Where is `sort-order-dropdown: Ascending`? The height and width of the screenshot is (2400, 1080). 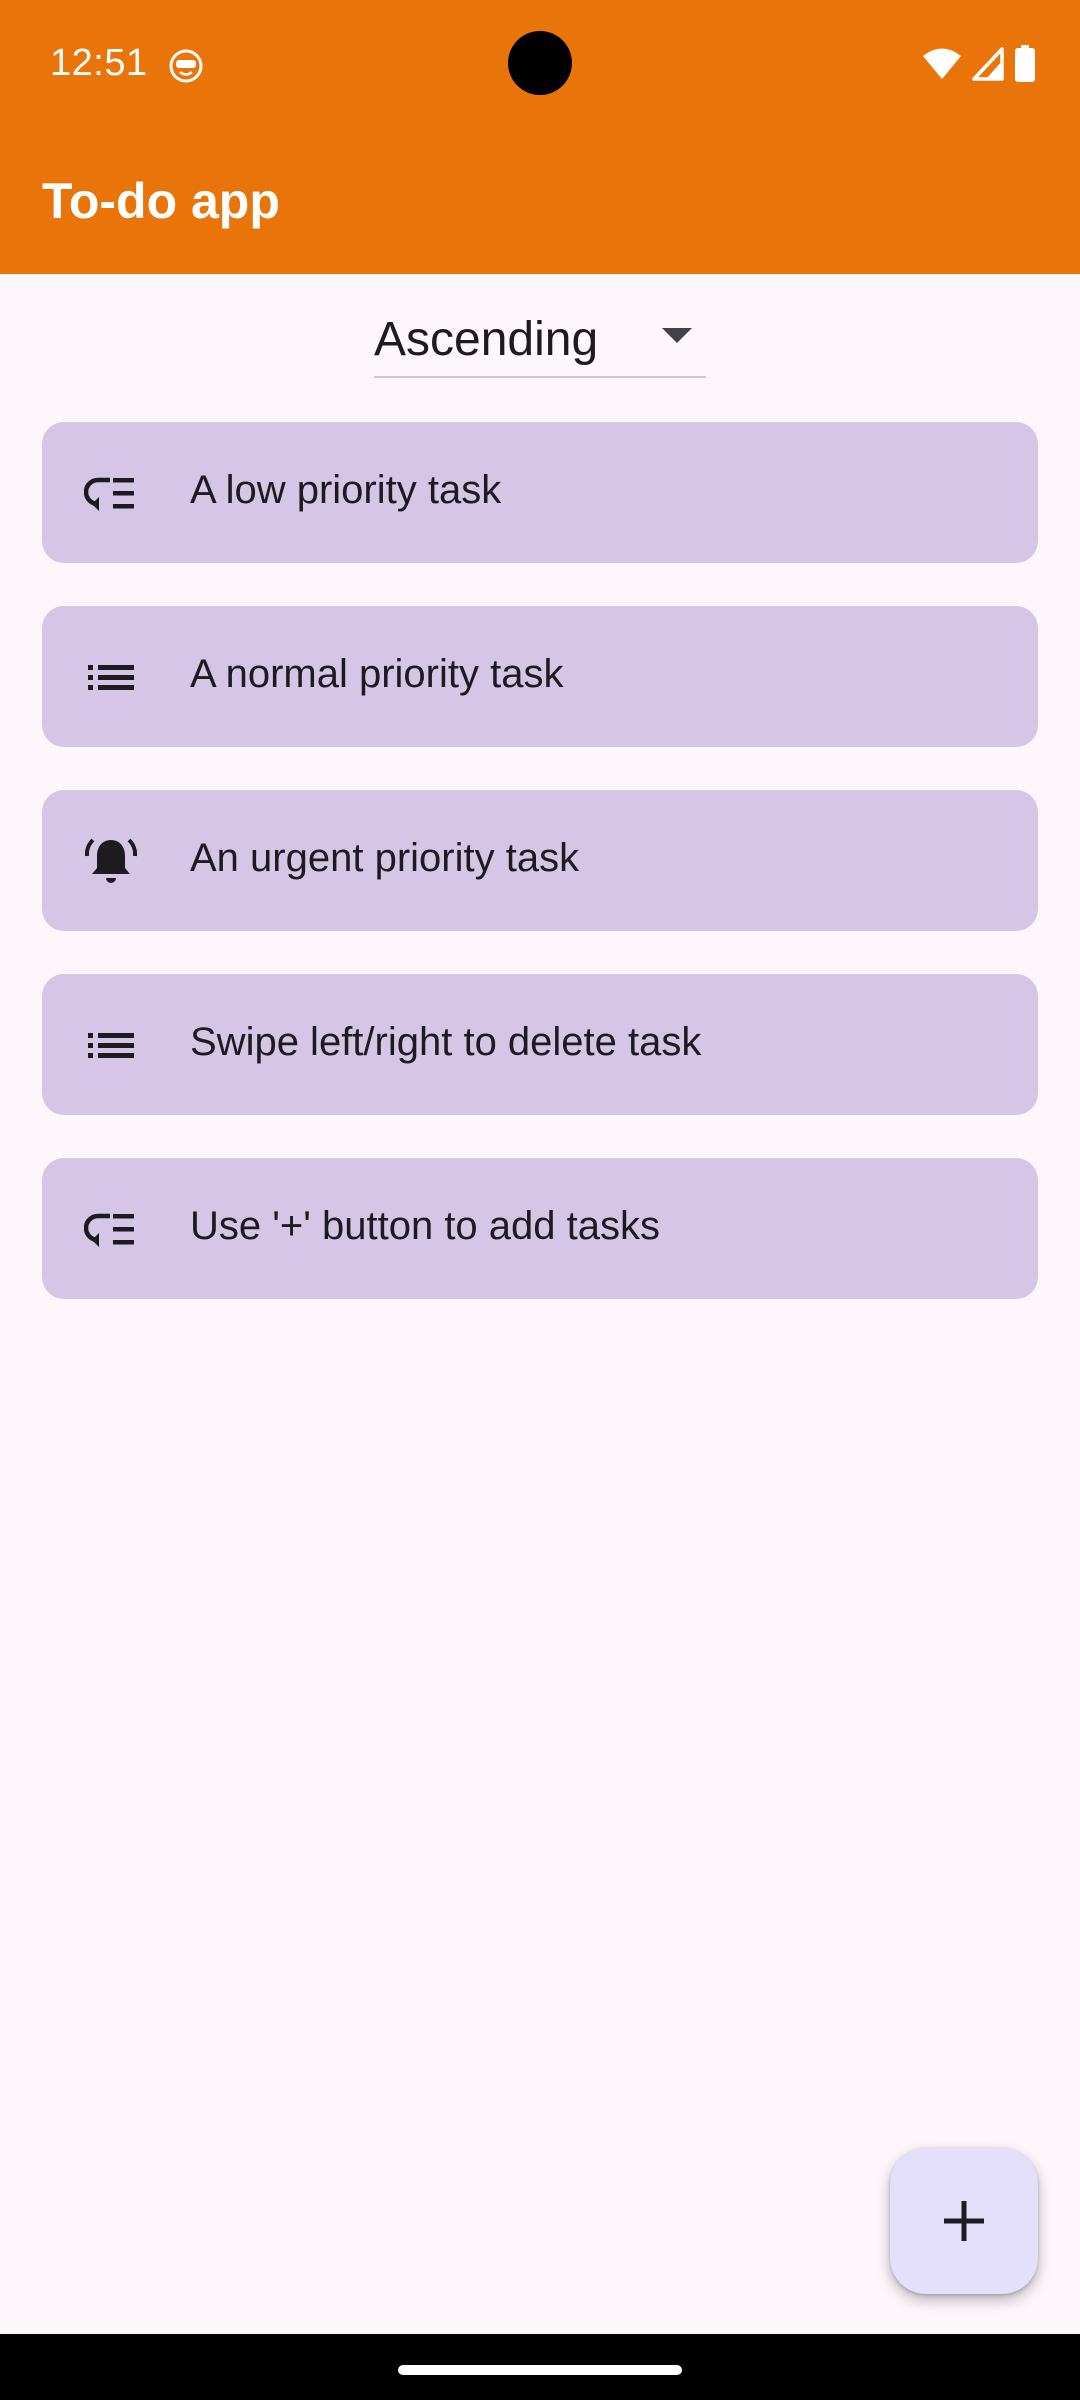 sort-order-dropdown: Ascending is located at coordinates (540, 336).